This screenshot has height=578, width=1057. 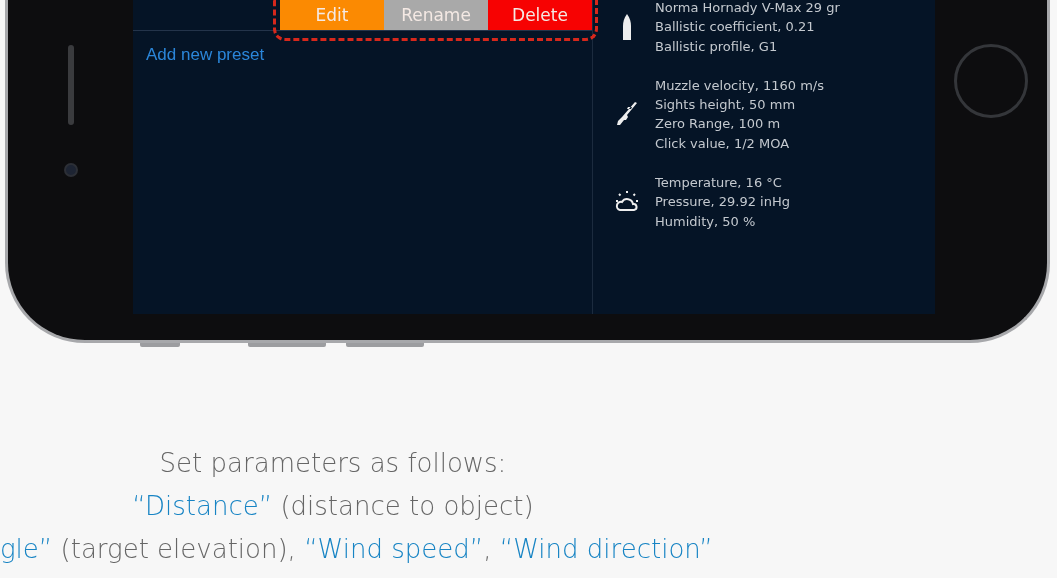 I want to click on instruction-text: “Distance” (distance to object), so click(x=333, y=506).